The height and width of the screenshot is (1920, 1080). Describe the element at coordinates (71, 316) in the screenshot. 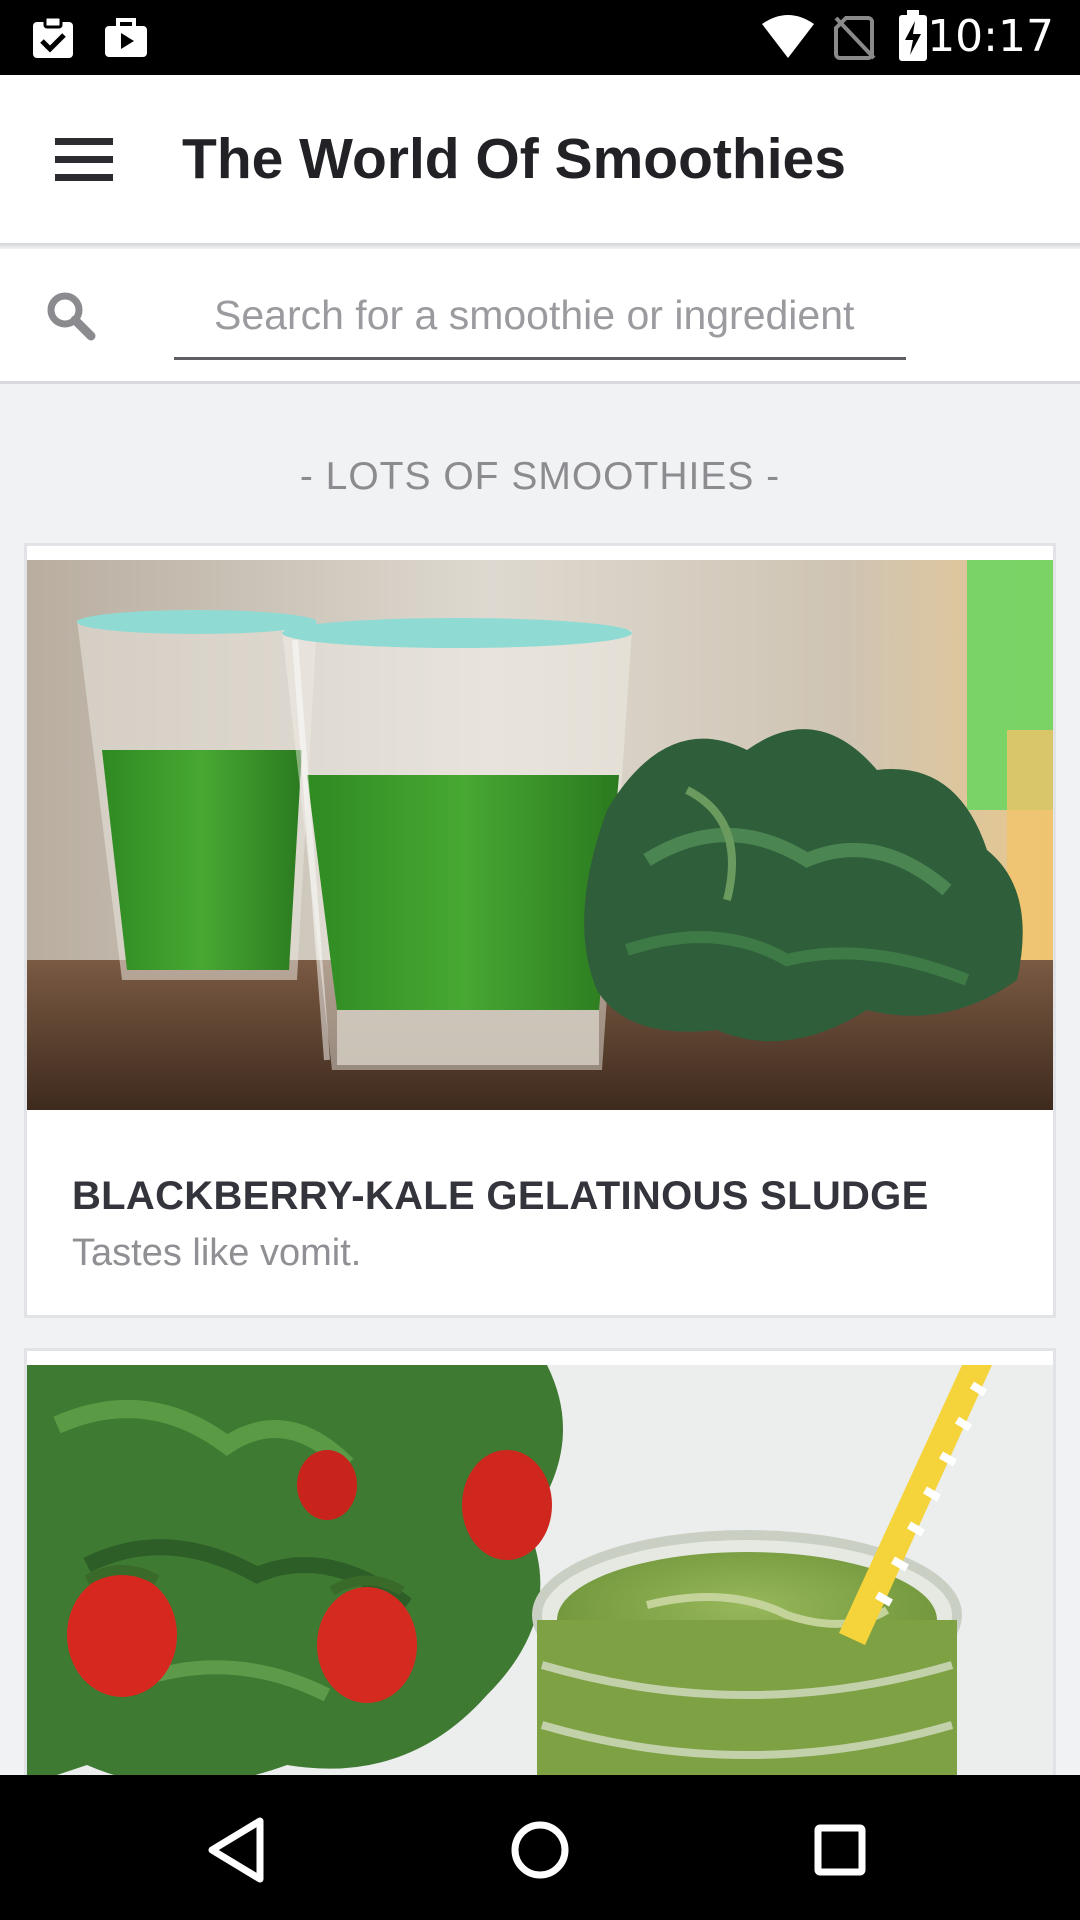

I see `search-icon` at that location.